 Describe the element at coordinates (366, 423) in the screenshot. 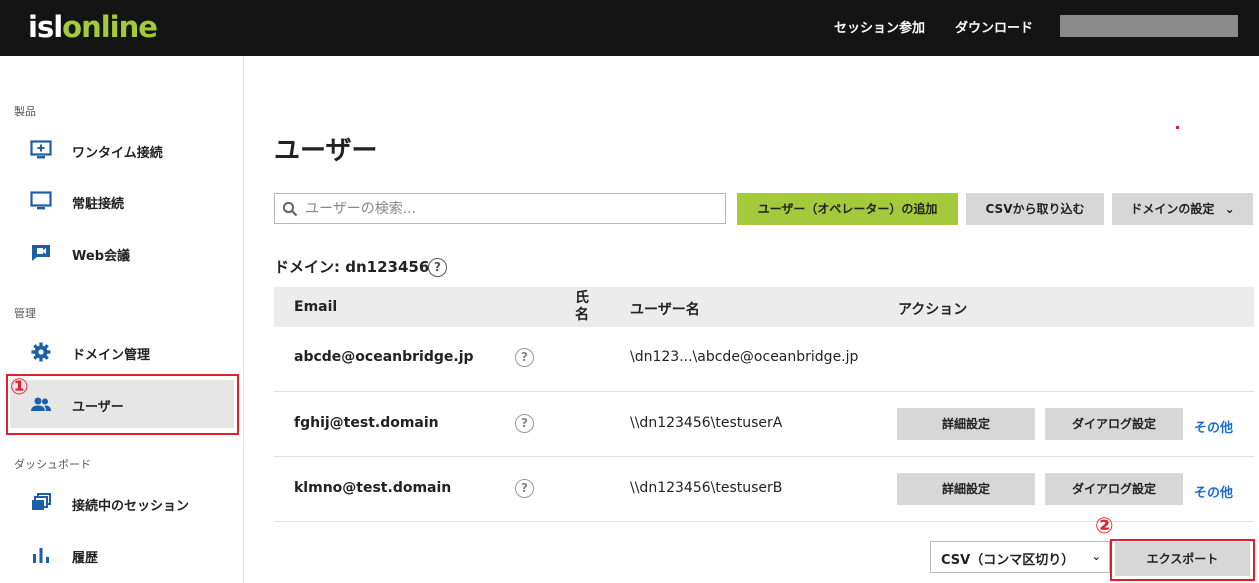

I see `row-email: fghij@test.domain` at that location.